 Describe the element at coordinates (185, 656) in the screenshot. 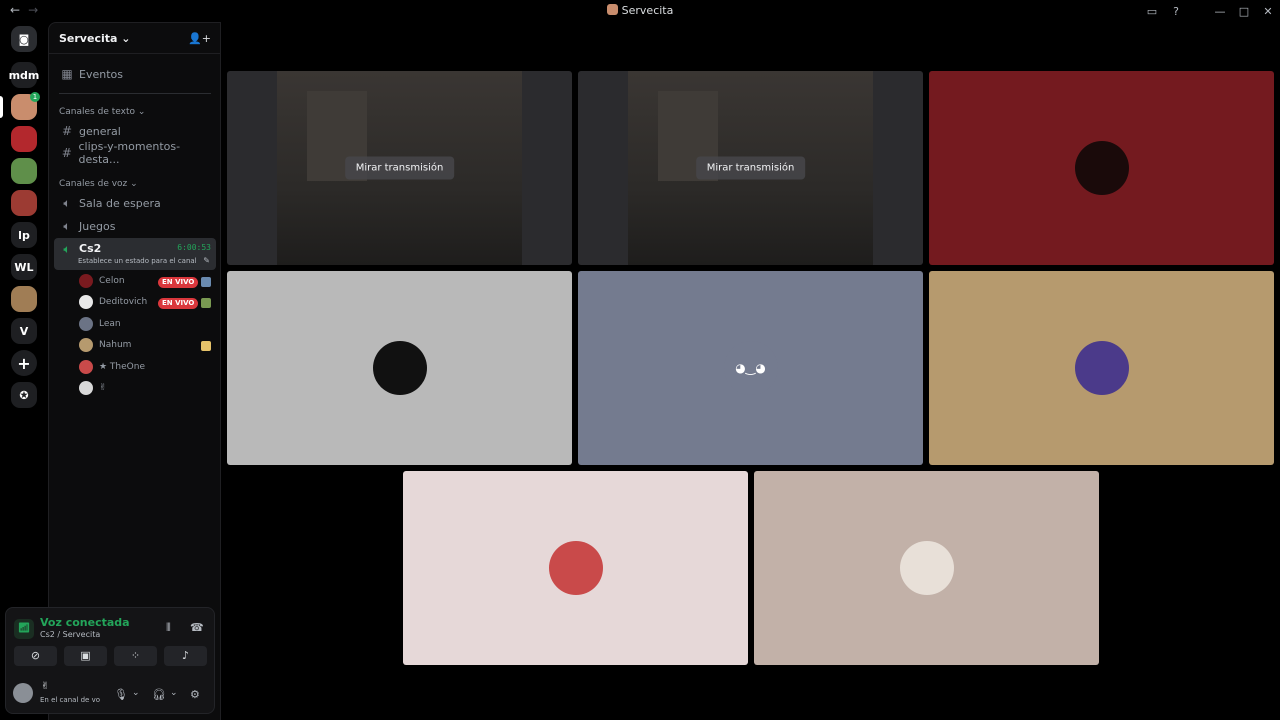

I see `soundboard-button: ♪` at that location.